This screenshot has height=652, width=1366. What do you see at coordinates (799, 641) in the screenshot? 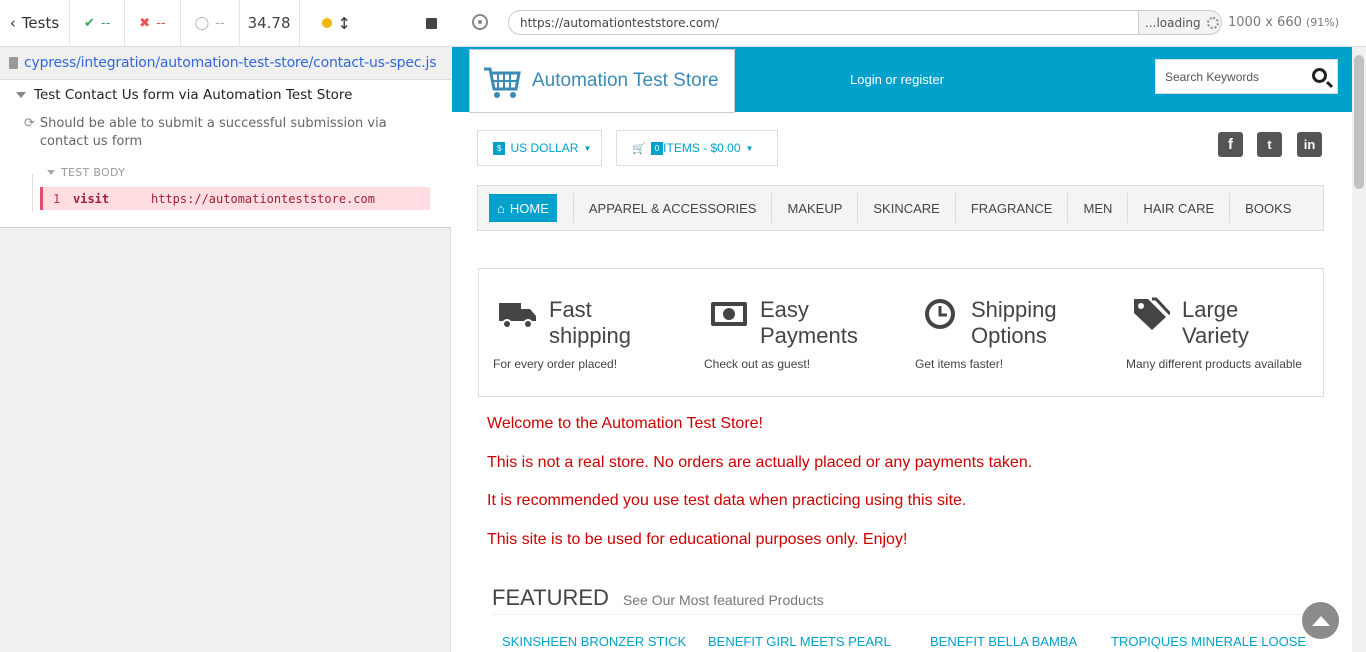
I see `product-link: BENEFIT GIRL MEETS PEARL` at bounding box center [799, 641].